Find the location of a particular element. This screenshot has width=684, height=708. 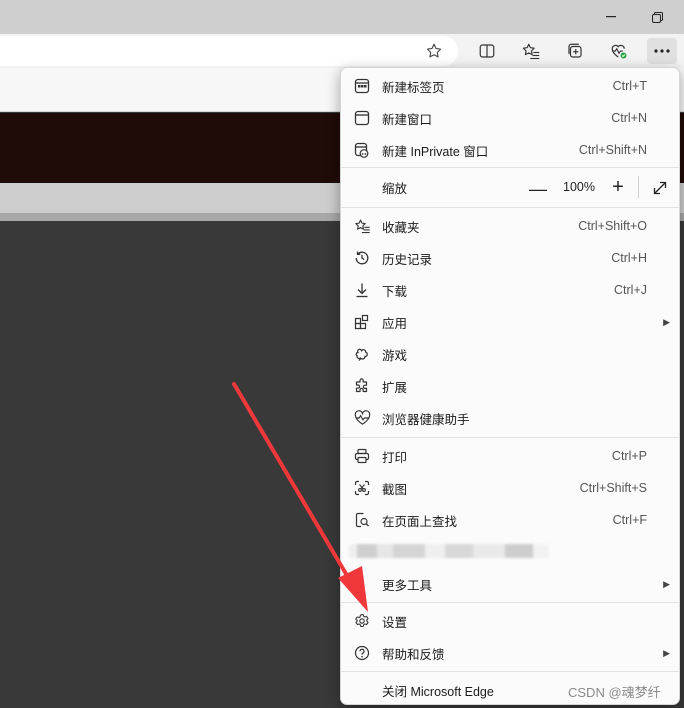

more-button is located at coordinates (662, 51).